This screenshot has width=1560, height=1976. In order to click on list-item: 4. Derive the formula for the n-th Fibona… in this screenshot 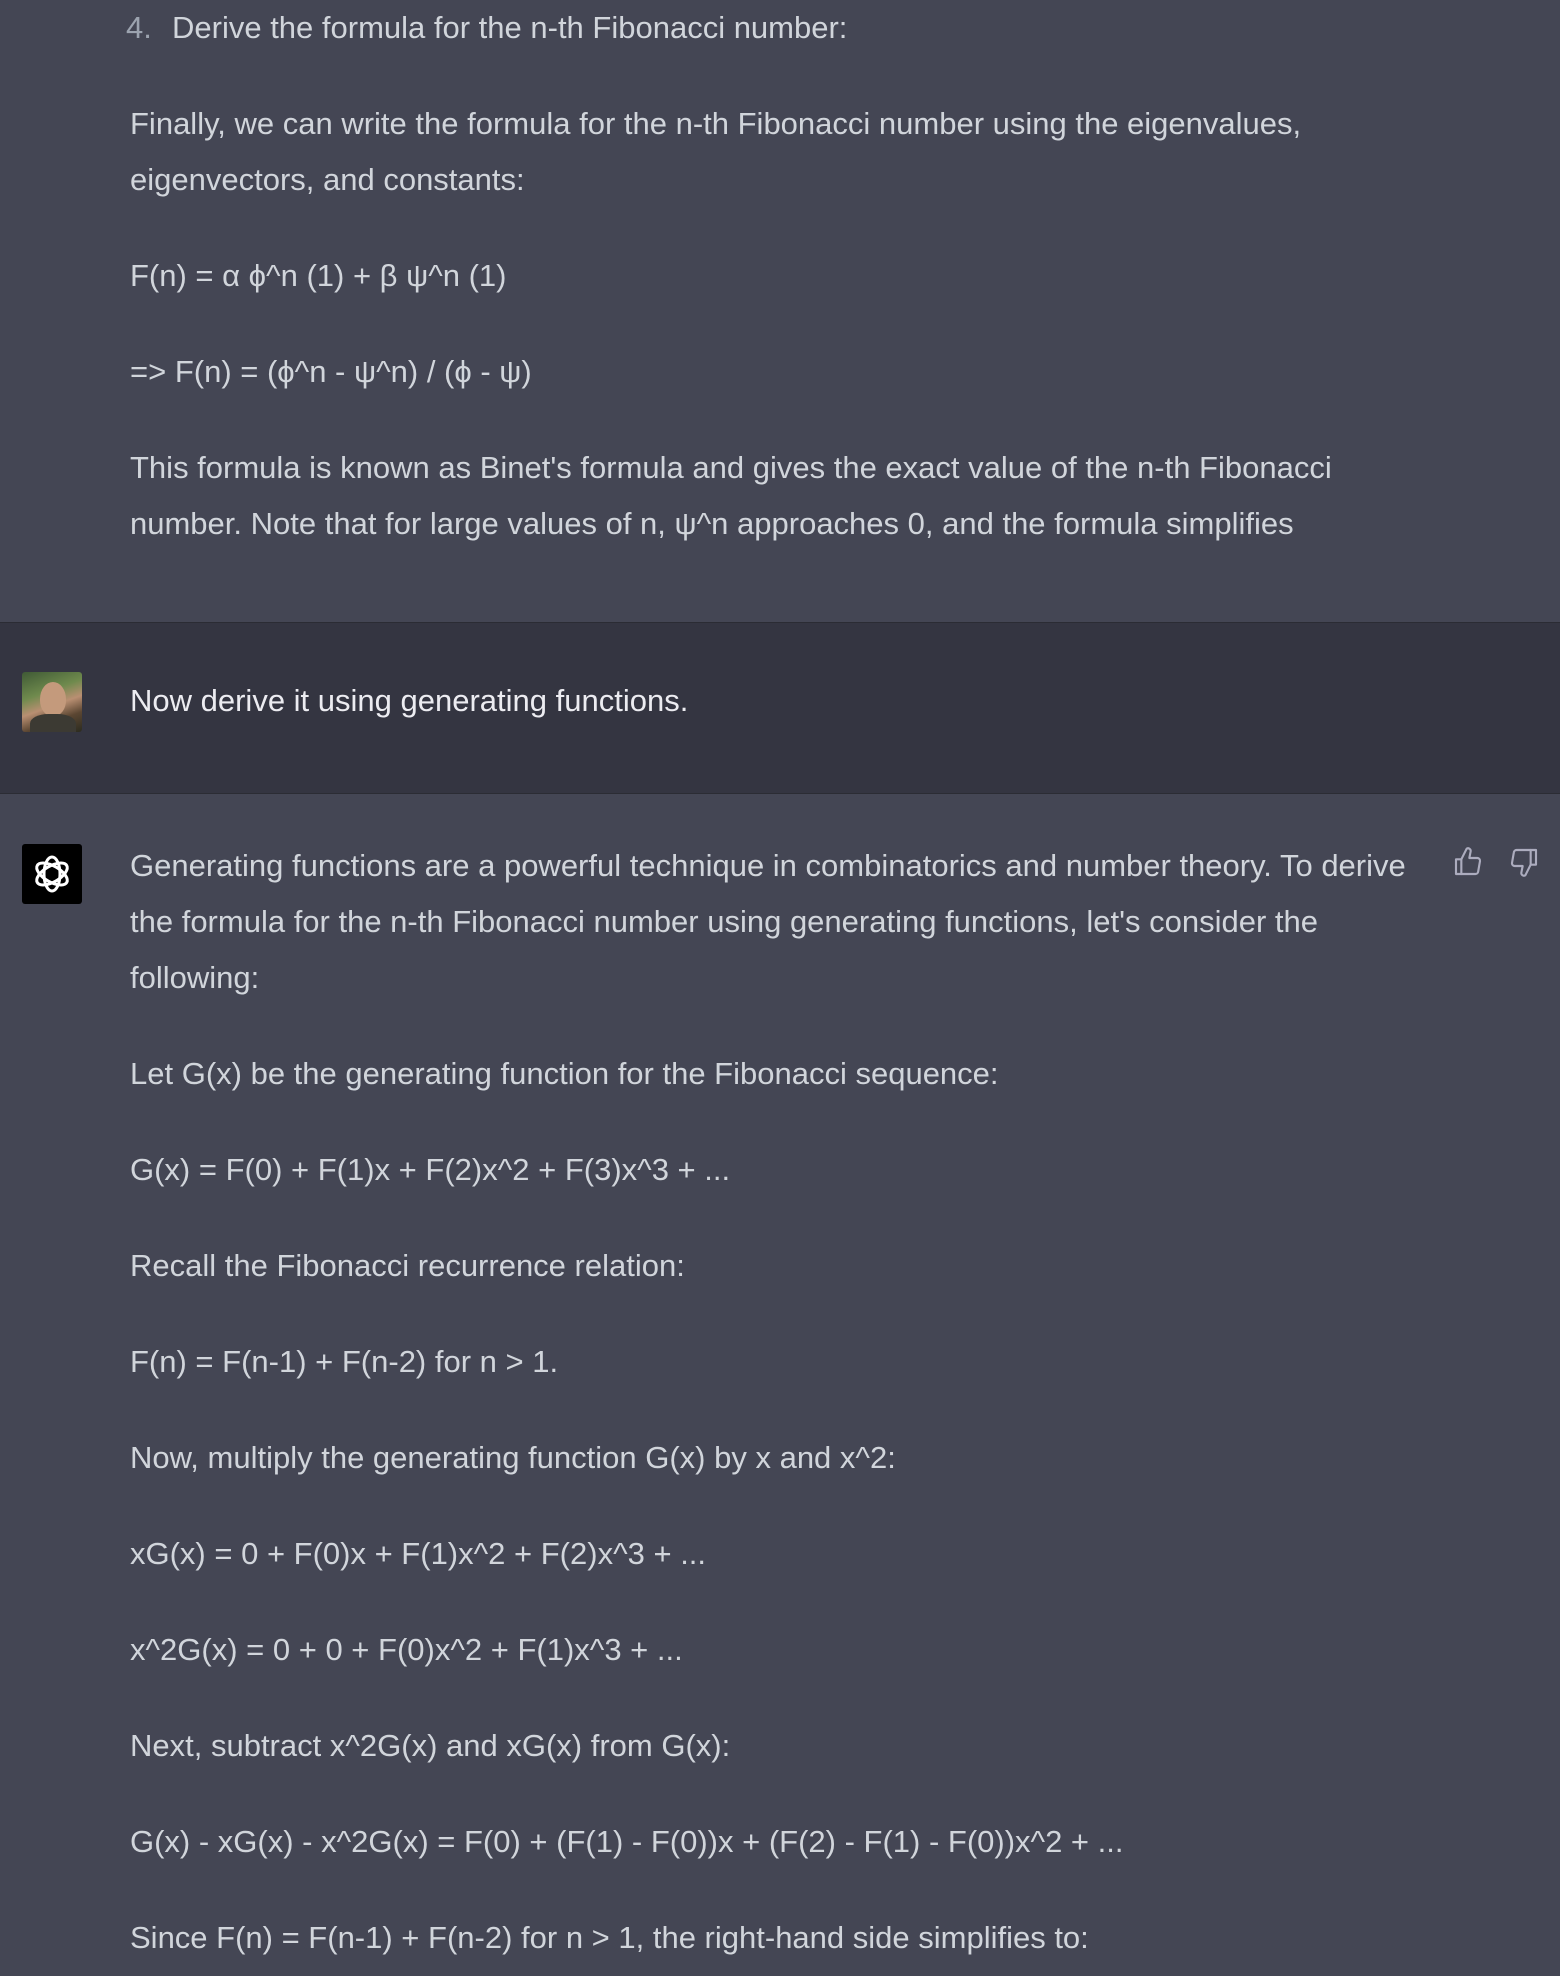, I will do `click(768, 28)`.